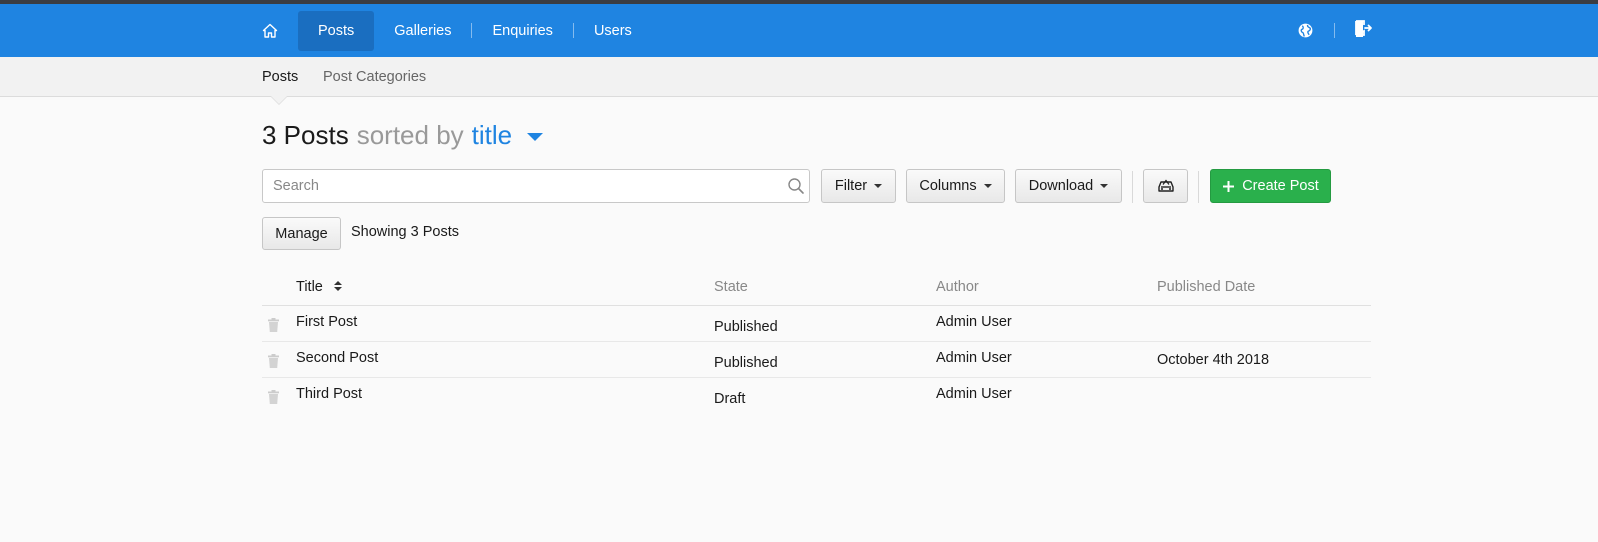 The width and height of the screenshot is (1598, 542). What do you see at coordinates (522, 31) in the screenshot?
I see `nav-item-enquiries: Enquiries` at bounding box center [522, 31].